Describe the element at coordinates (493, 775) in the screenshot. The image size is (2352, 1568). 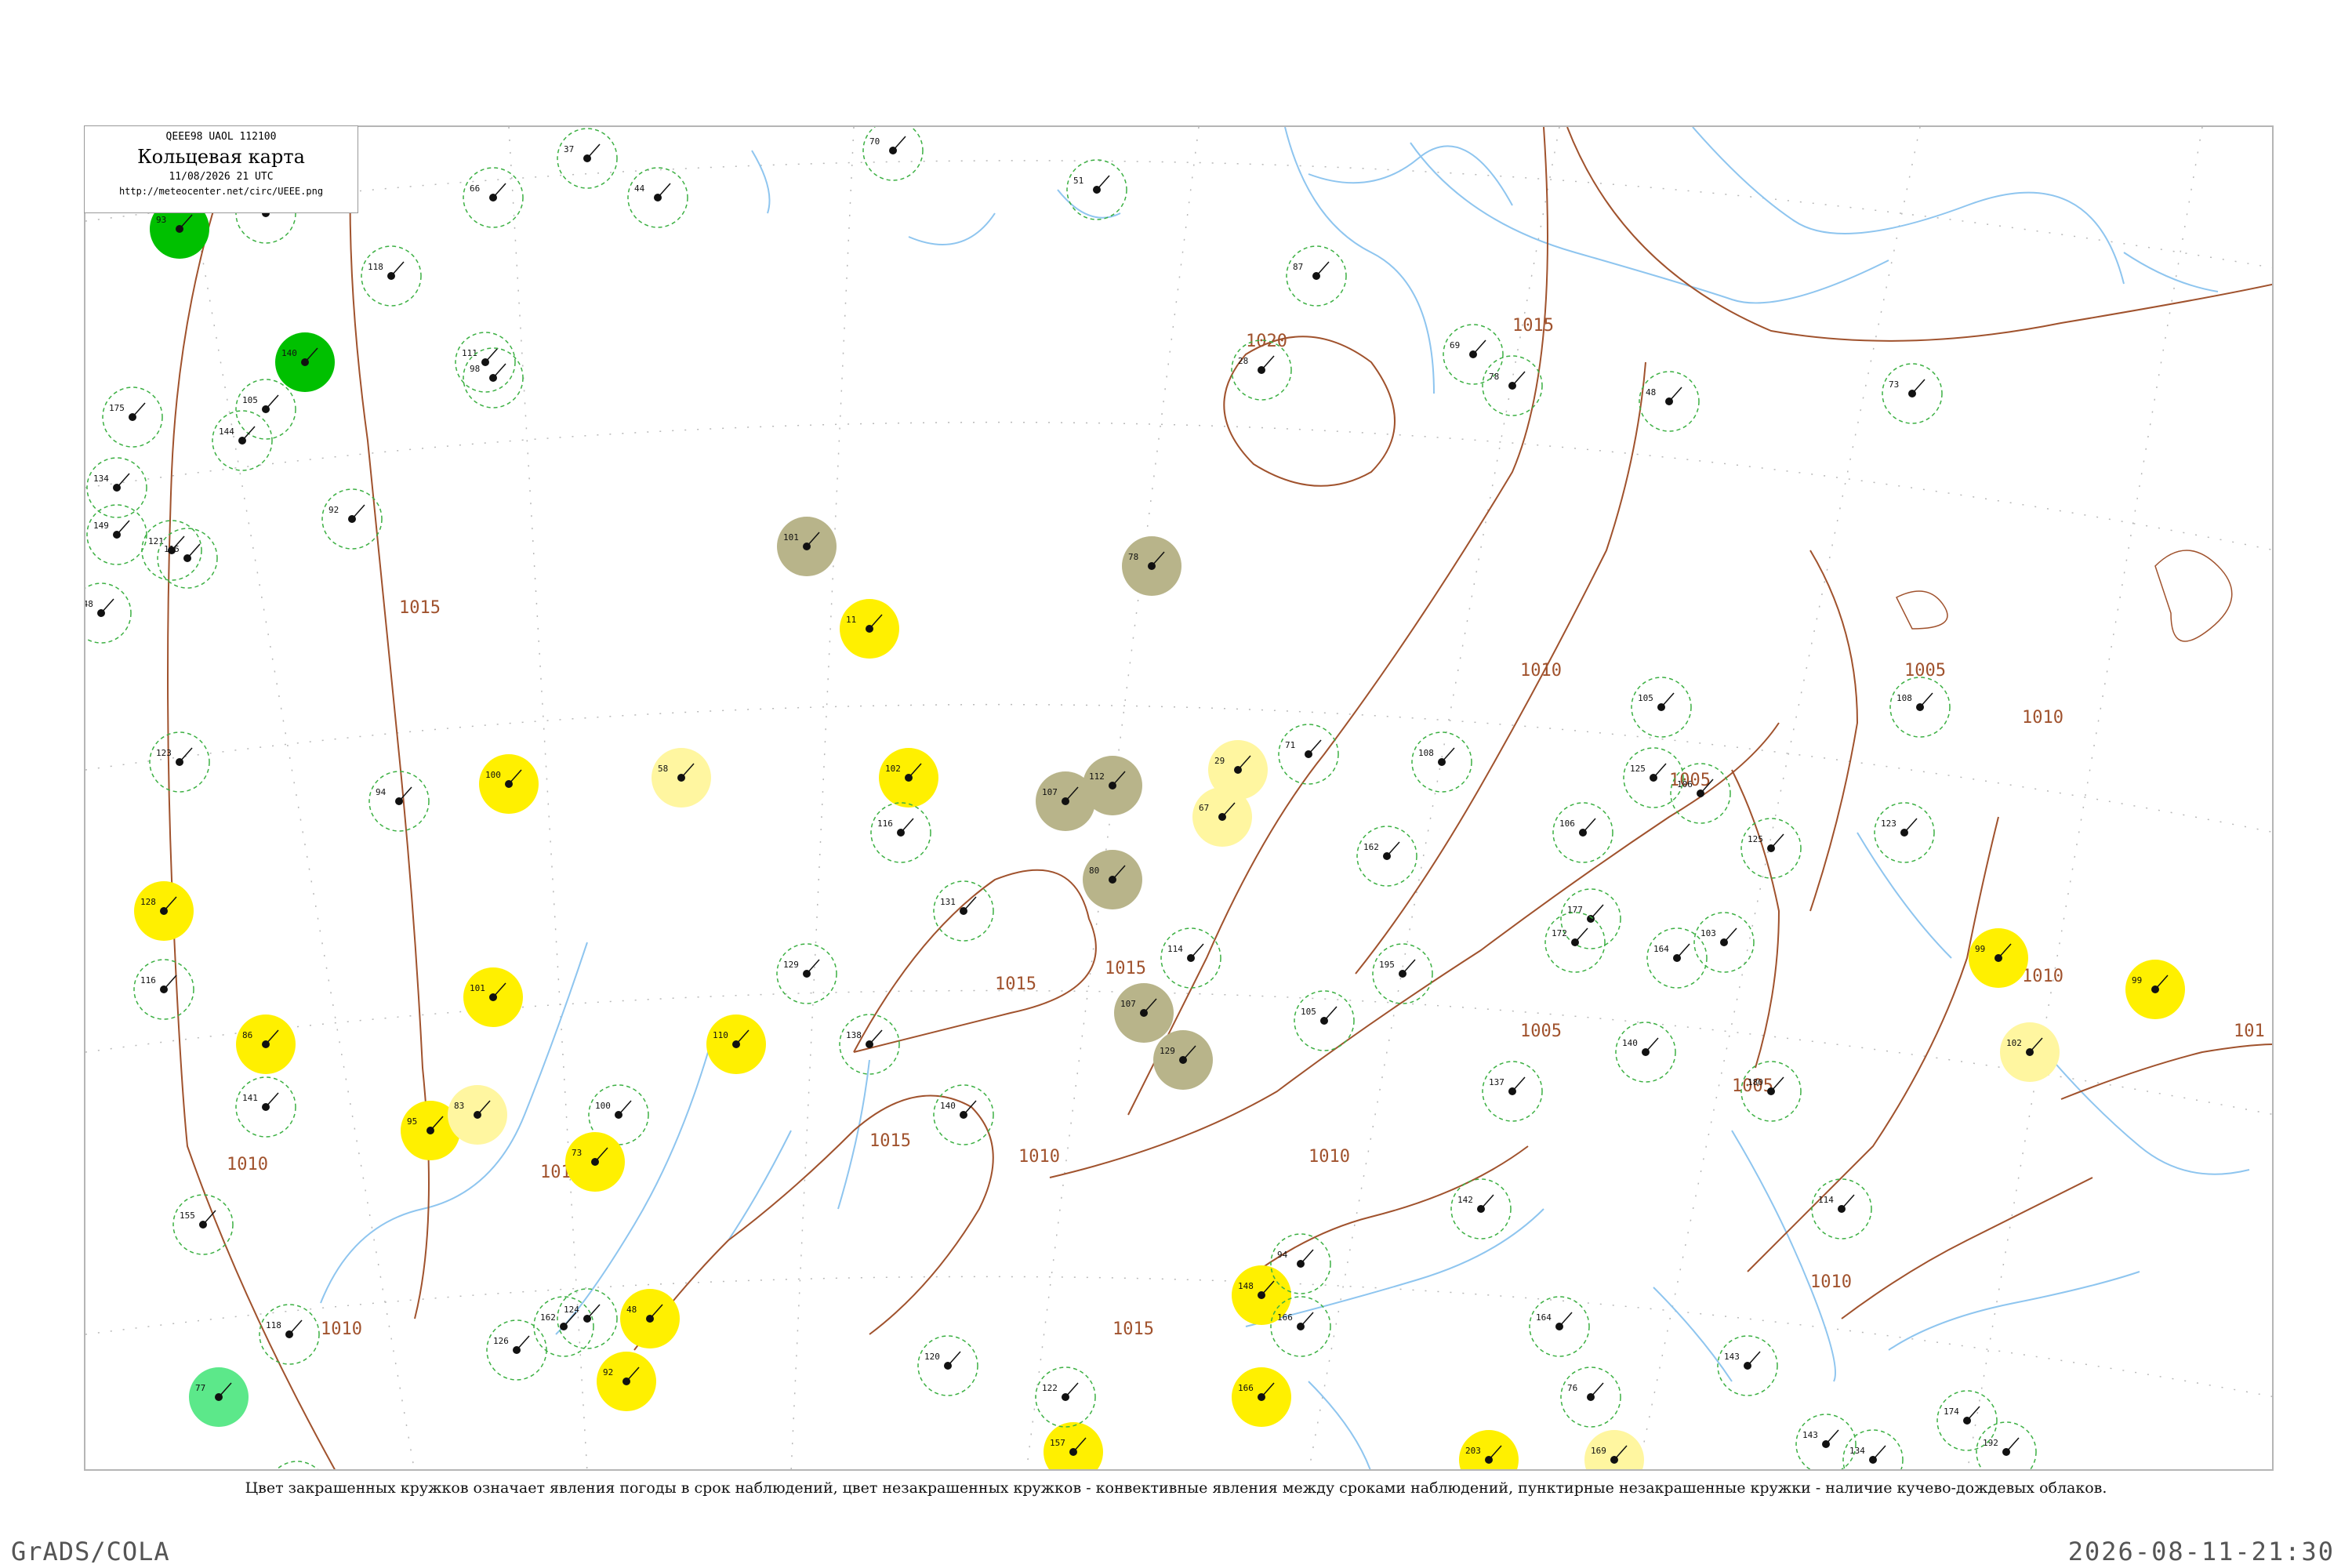
I see `station-value: 100` at that location.